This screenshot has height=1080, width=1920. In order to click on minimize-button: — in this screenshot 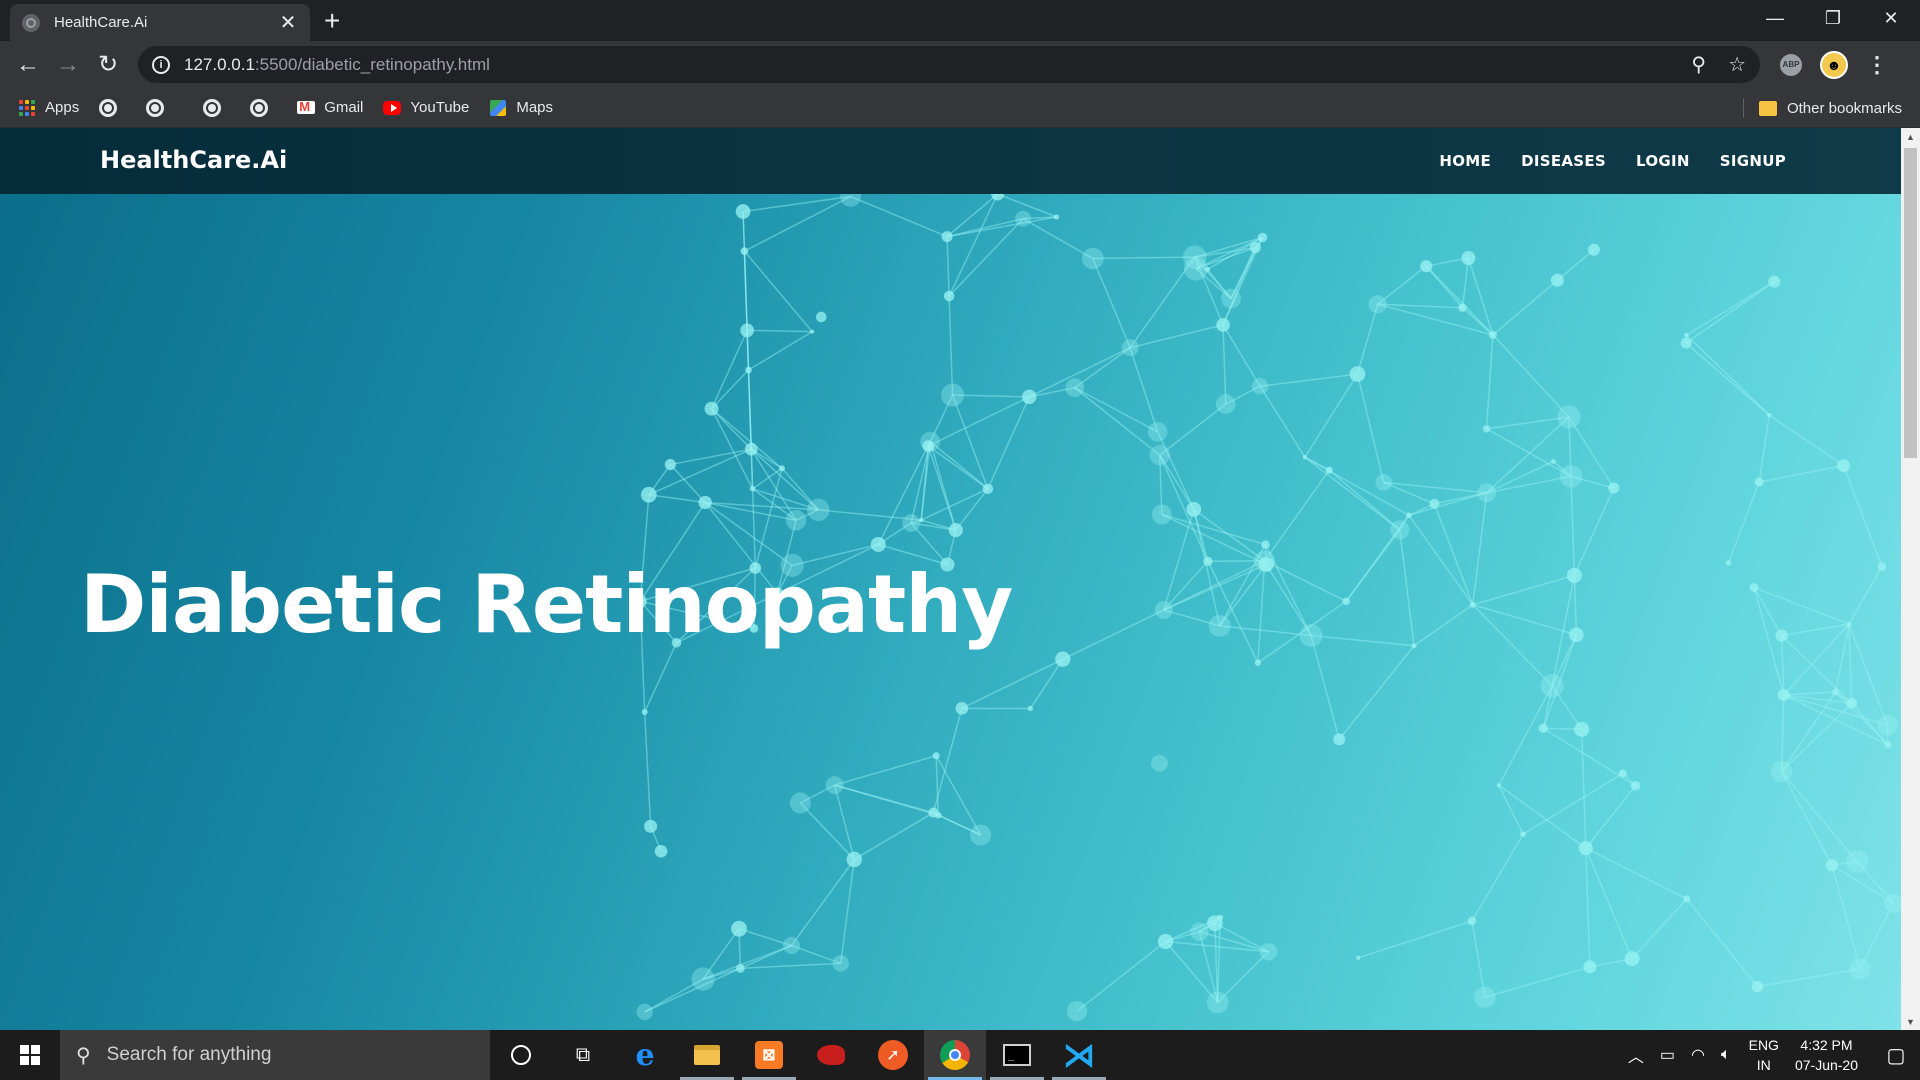, I will do `click(1775, 18)`.